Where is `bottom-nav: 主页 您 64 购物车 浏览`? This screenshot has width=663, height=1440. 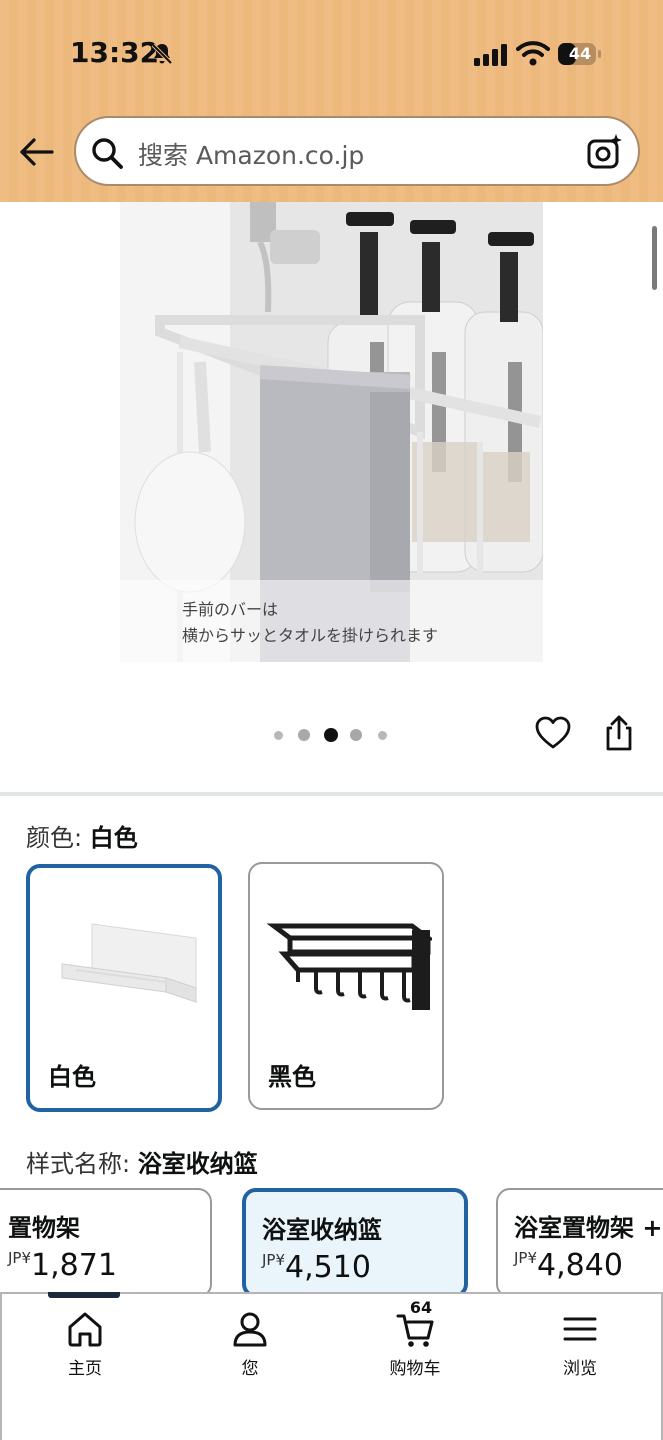
bottom-nav: 主页 您 64 购物车 浏览 is located at coordinates (331, 1366).